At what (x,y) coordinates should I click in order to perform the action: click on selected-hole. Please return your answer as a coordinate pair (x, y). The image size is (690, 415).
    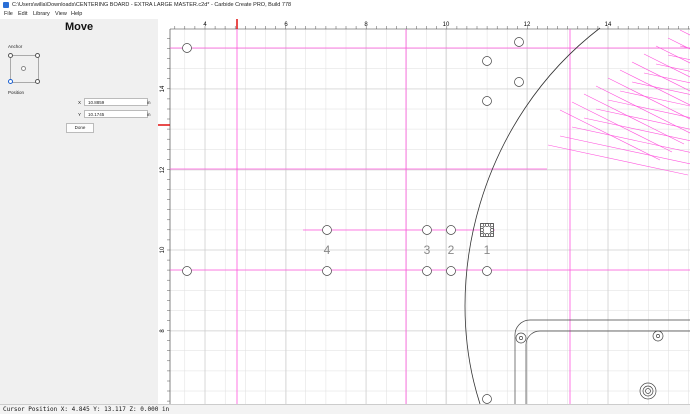
    Looking at the image, I should click on (487, 230).